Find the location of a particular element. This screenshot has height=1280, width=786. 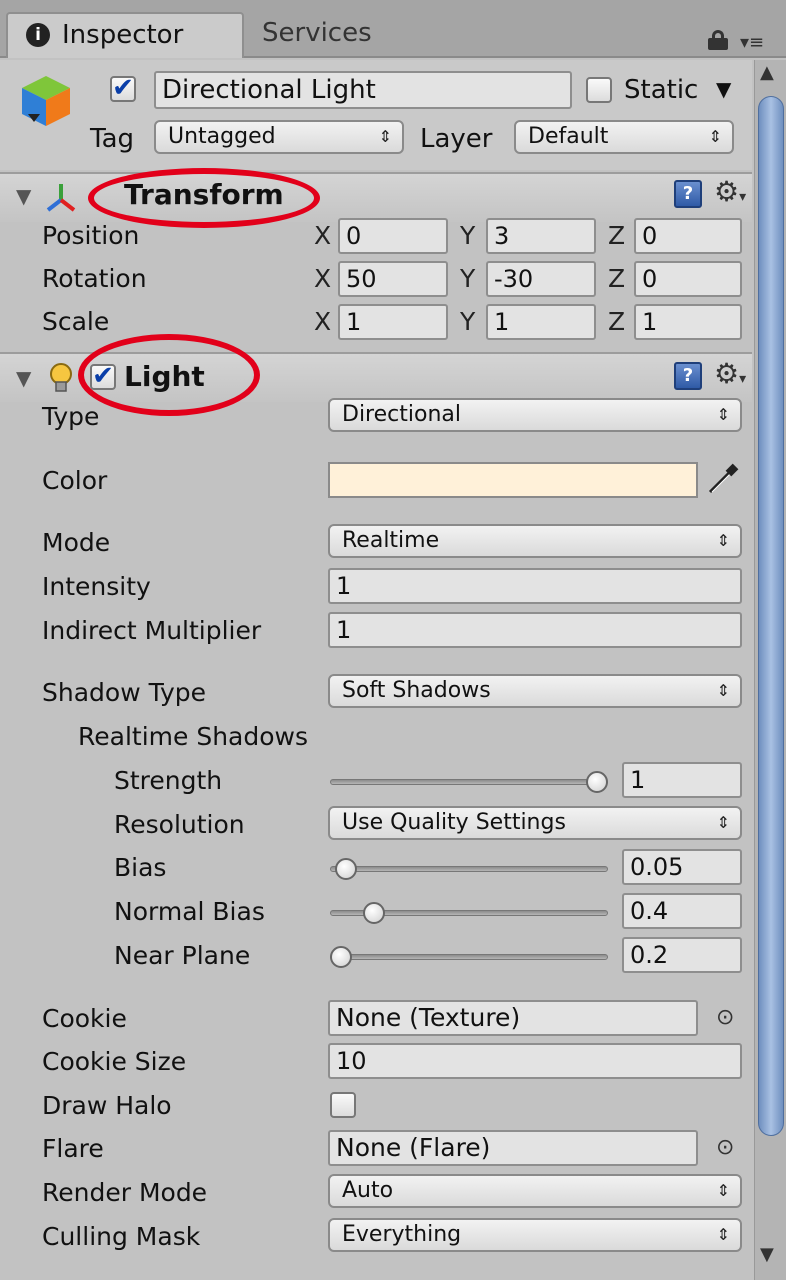

info-icon: i is located at coordinates (38, 35).